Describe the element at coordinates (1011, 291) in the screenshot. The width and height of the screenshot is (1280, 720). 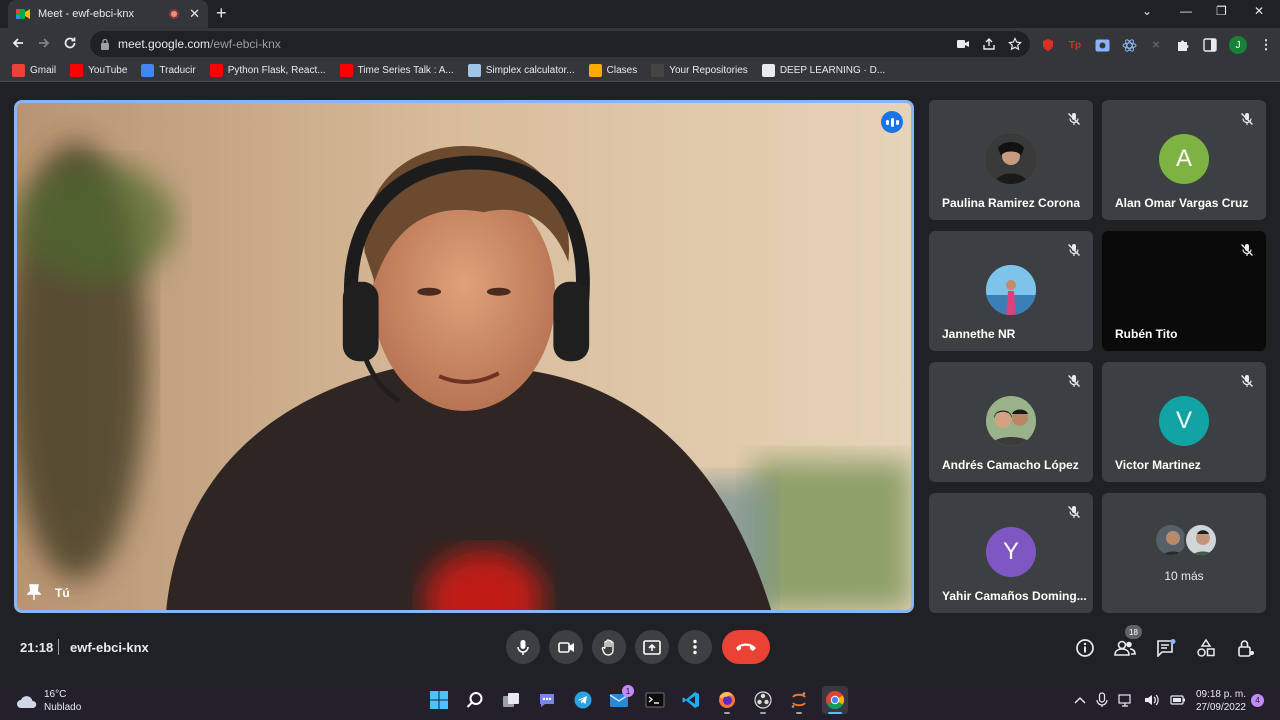
I see `participant-tile: Jannethe NR` at that location.